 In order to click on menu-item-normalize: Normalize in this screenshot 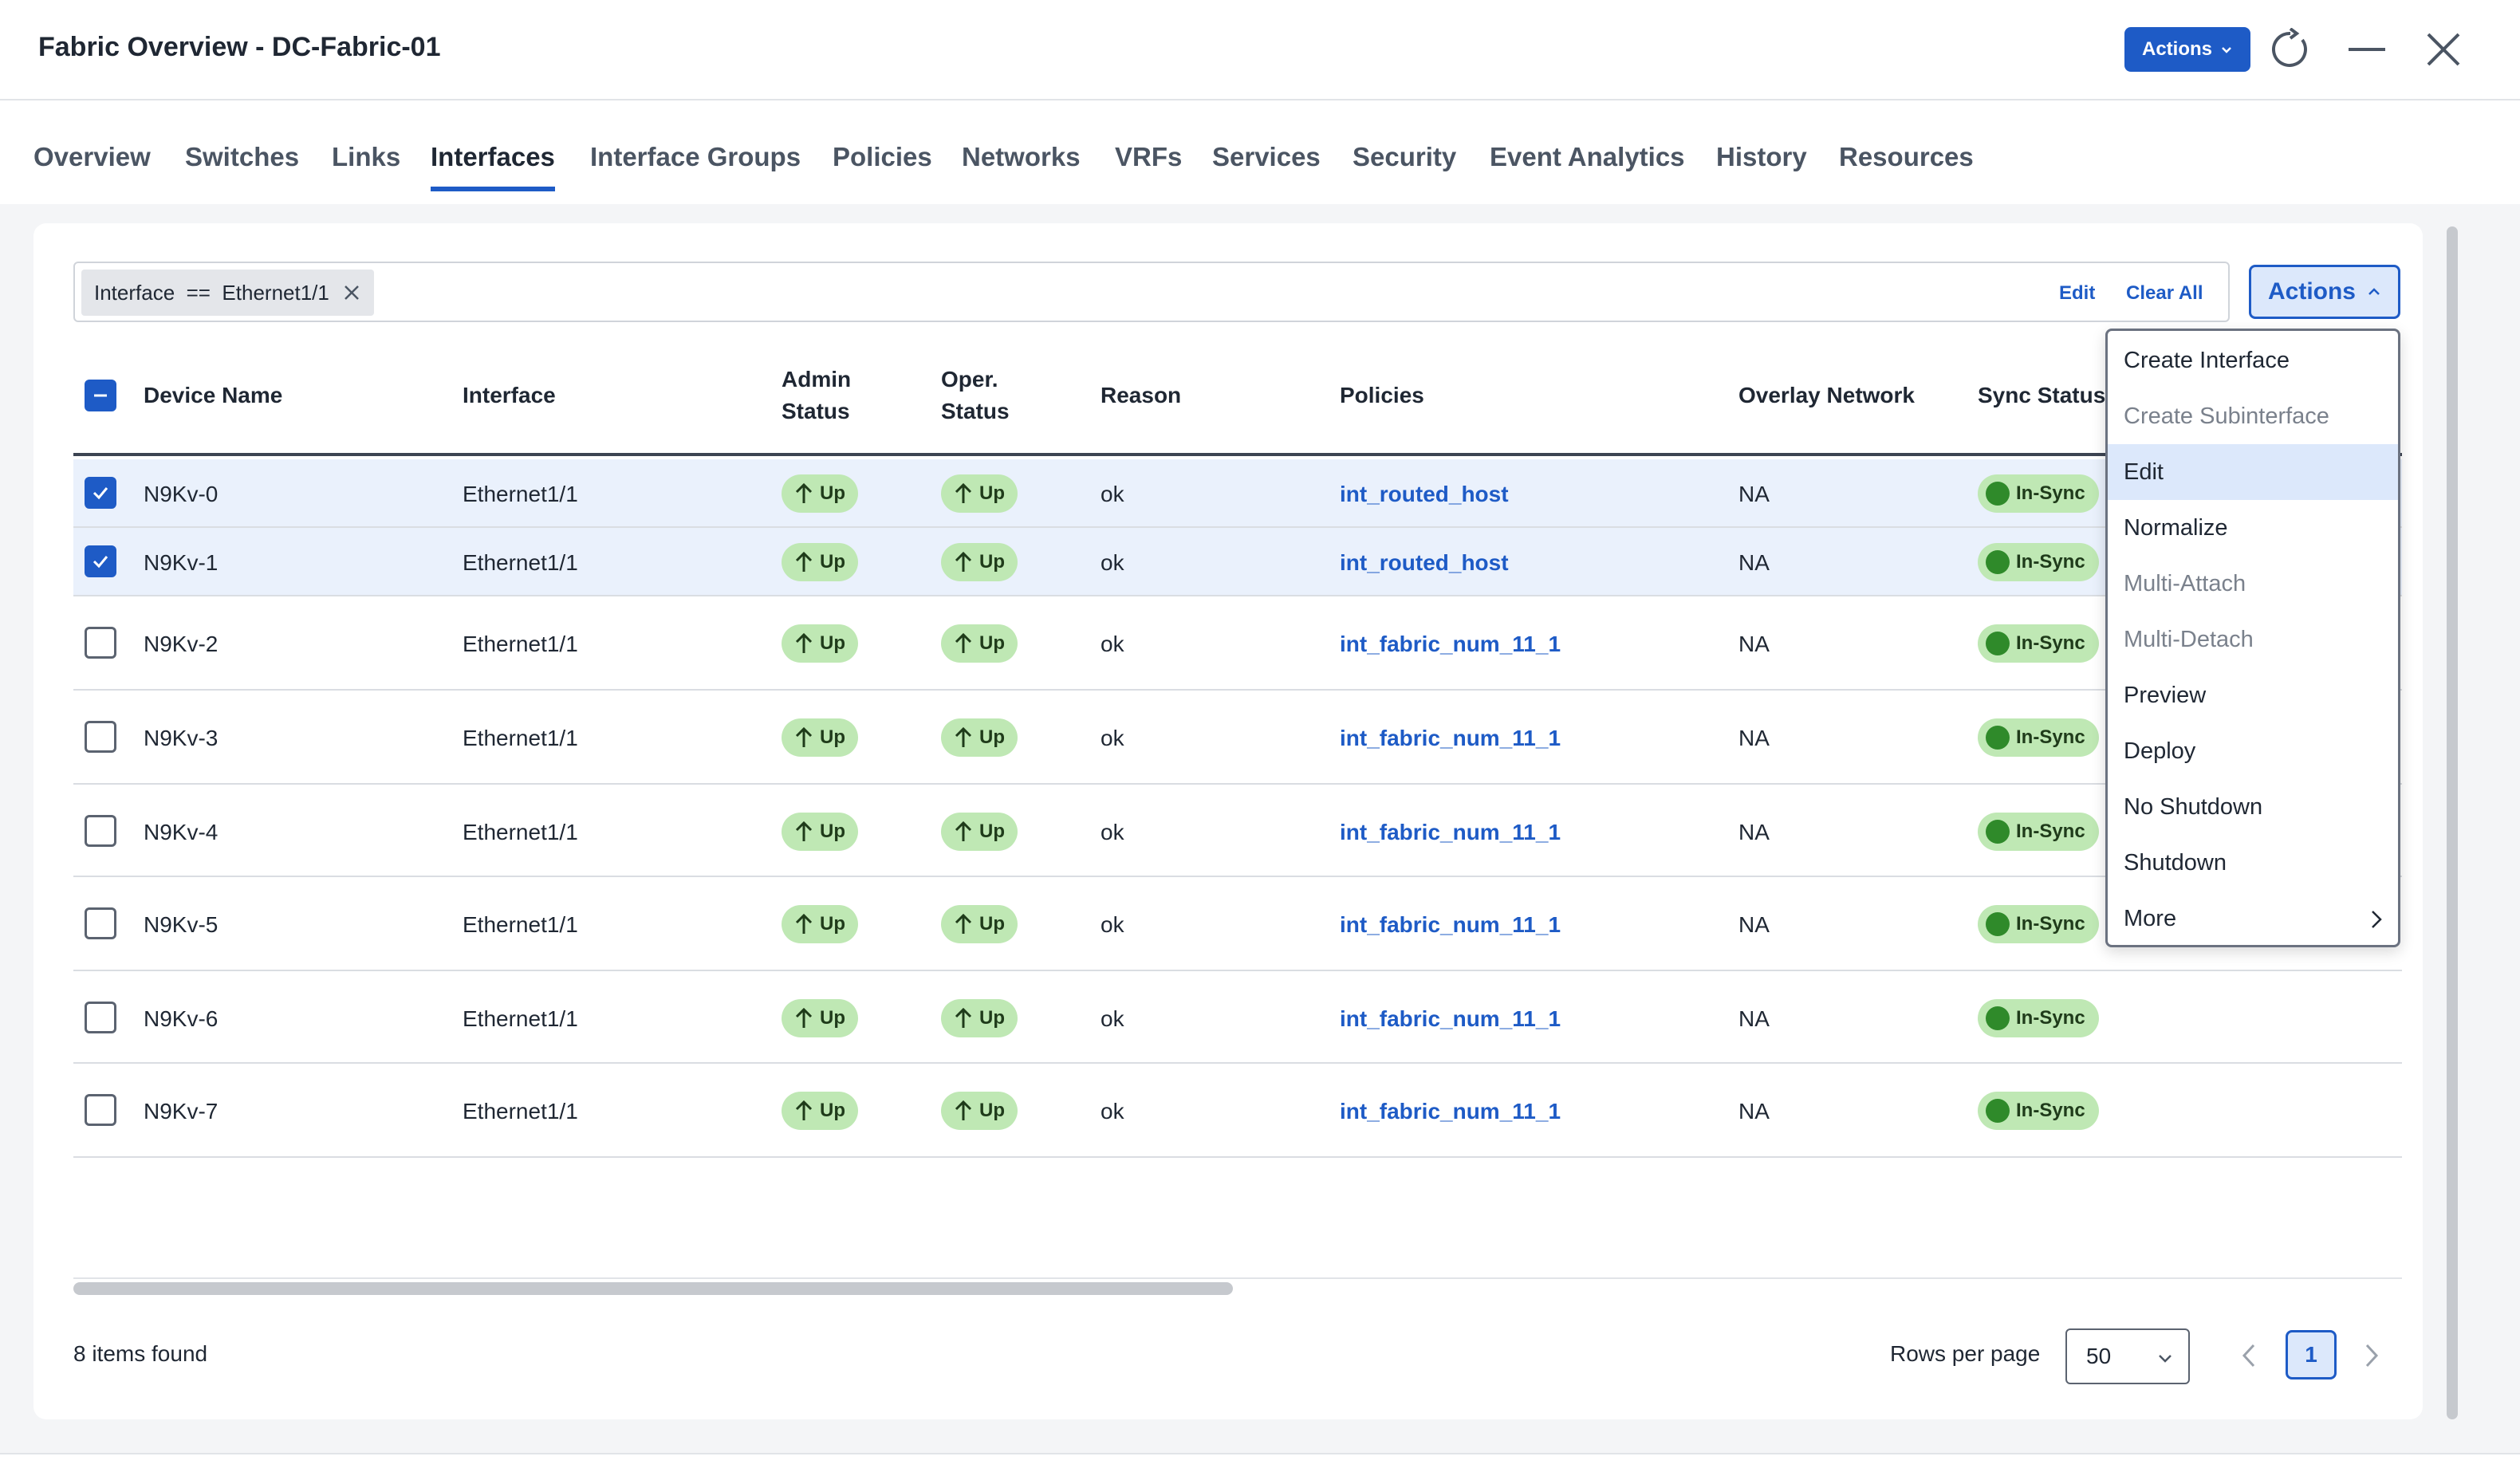, I will do `click(2253, 528)`.